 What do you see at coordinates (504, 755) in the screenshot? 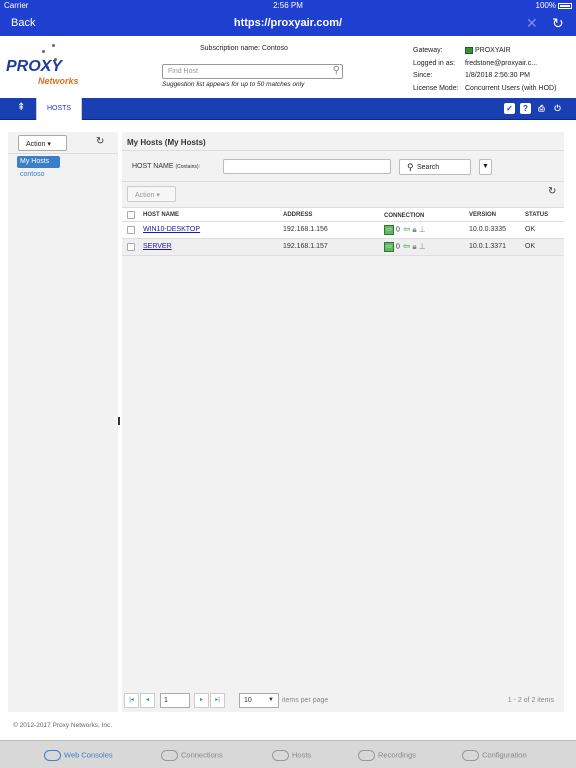
I see `tab-label: Configuration` at bounding box center [504, 755].